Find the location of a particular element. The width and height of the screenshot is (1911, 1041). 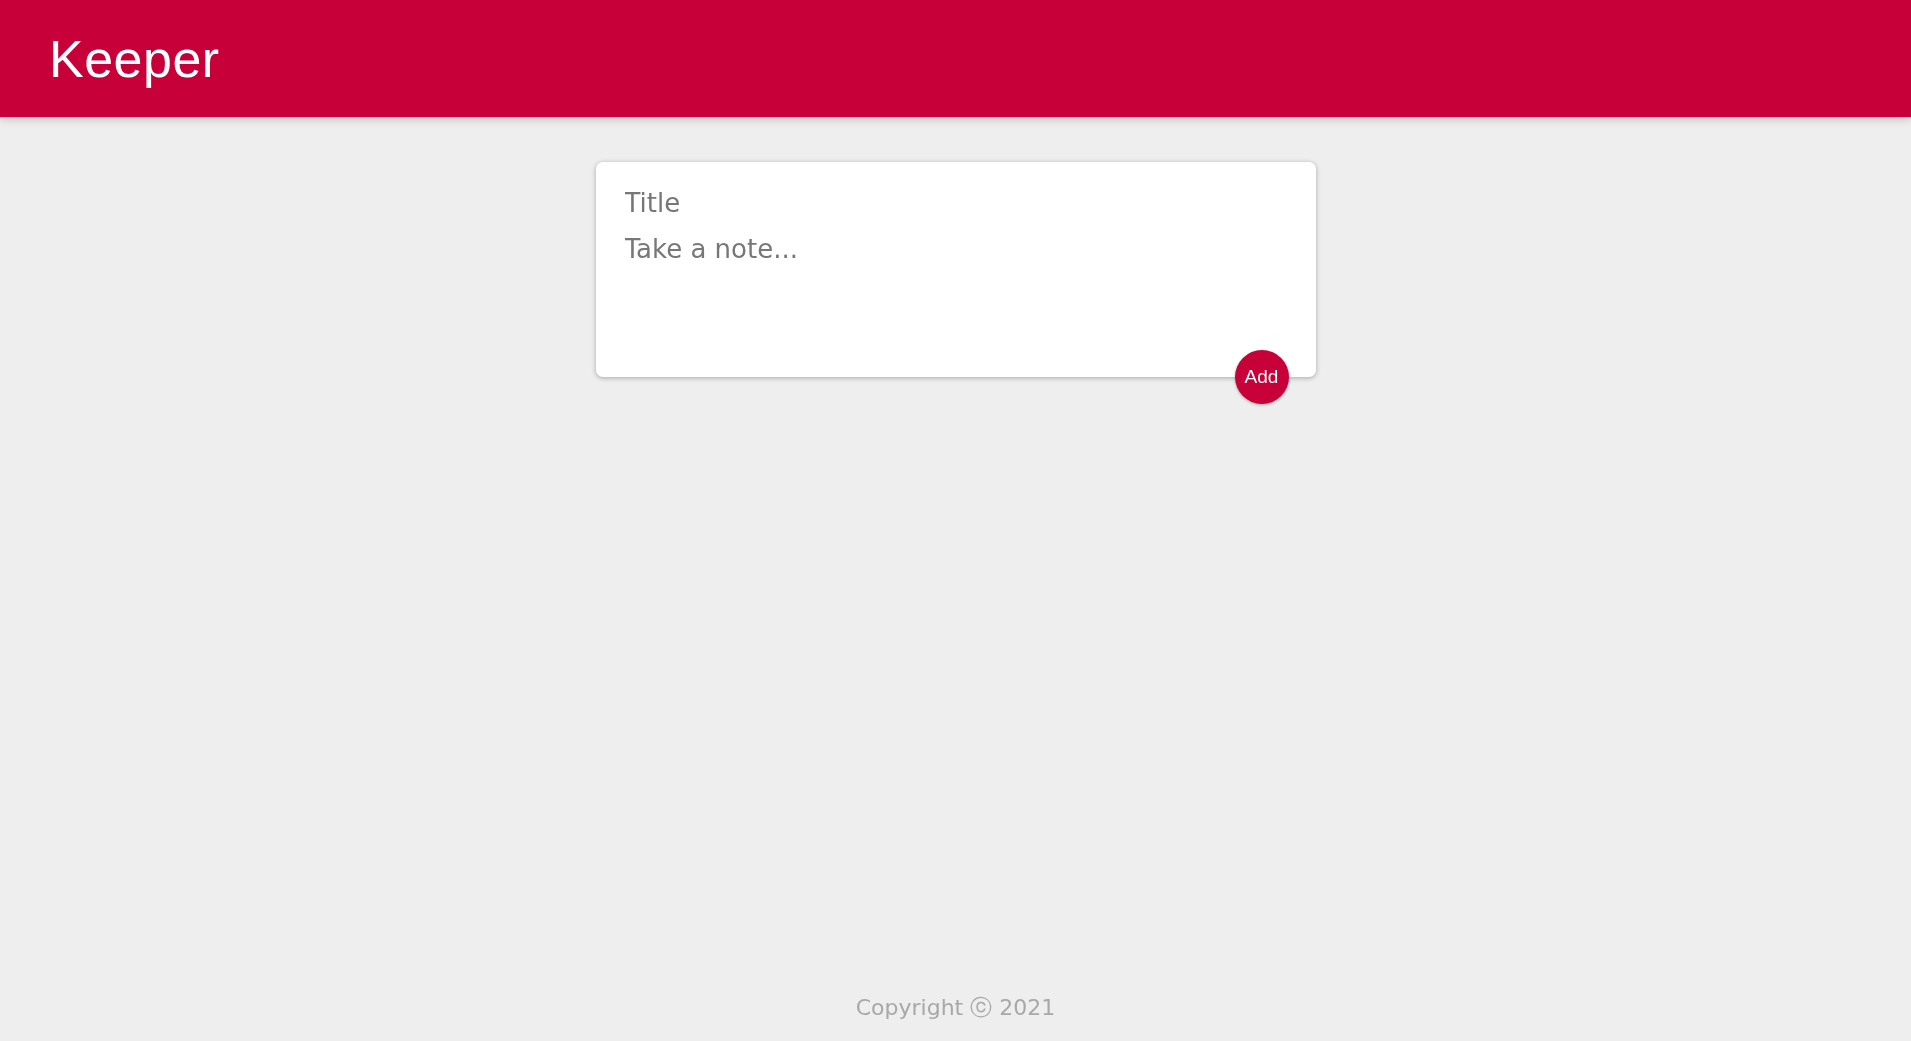

logo: Keeper is located at coordinates (134, 58).